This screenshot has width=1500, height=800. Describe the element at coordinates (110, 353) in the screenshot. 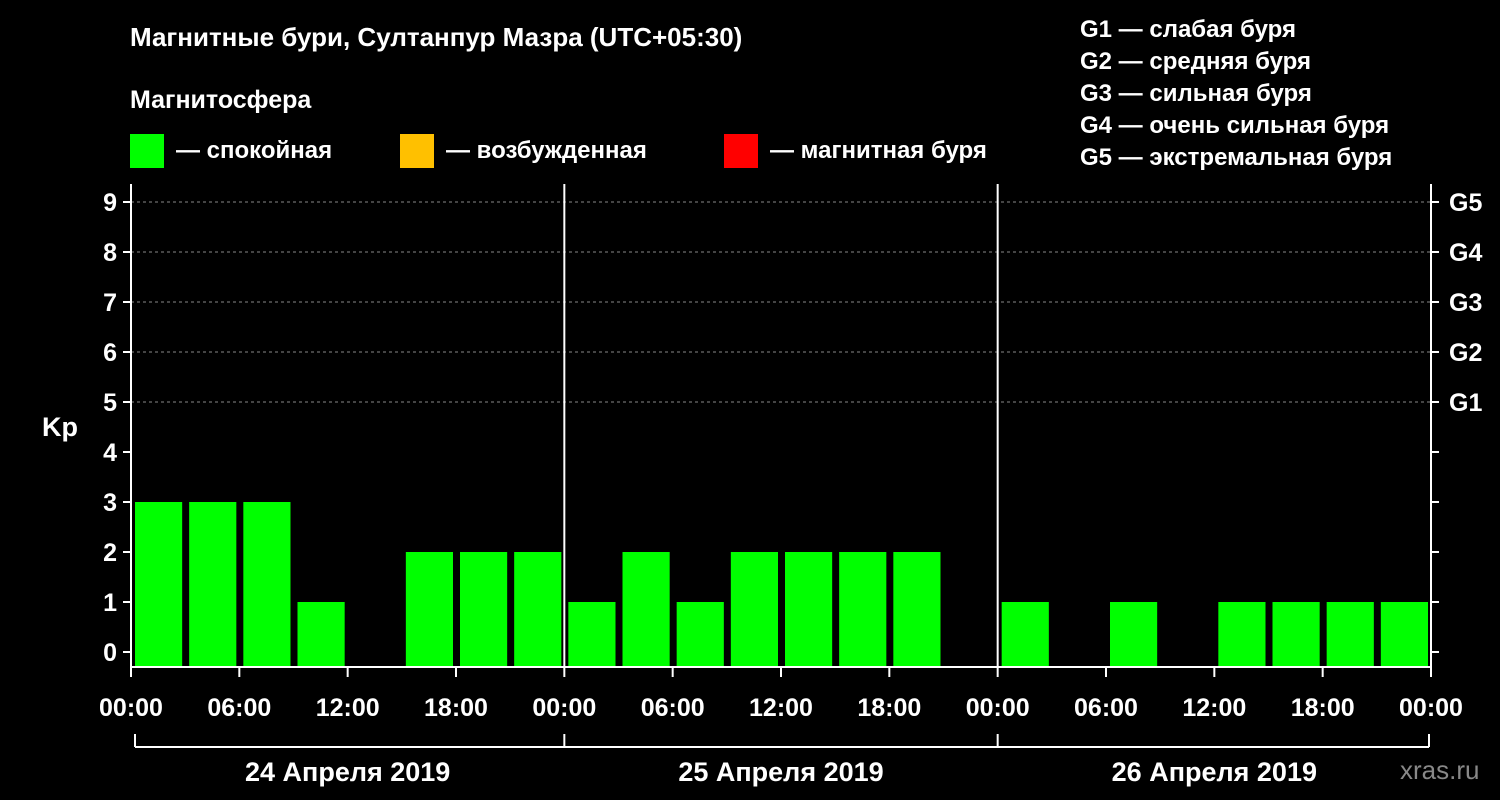

I see `y-tick-label: 6` at that location.